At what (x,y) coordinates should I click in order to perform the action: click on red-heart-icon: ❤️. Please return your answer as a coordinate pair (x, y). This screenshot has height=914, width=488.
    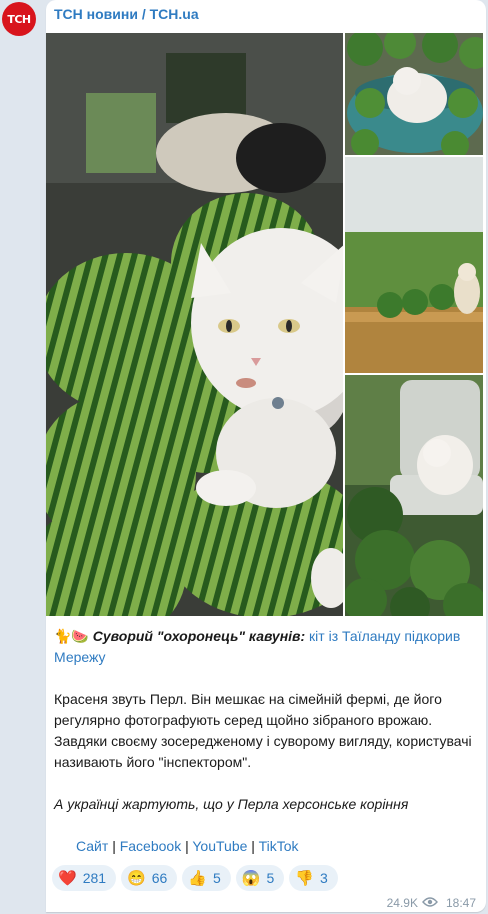
    Looking at the image, I should click on (67, 878).